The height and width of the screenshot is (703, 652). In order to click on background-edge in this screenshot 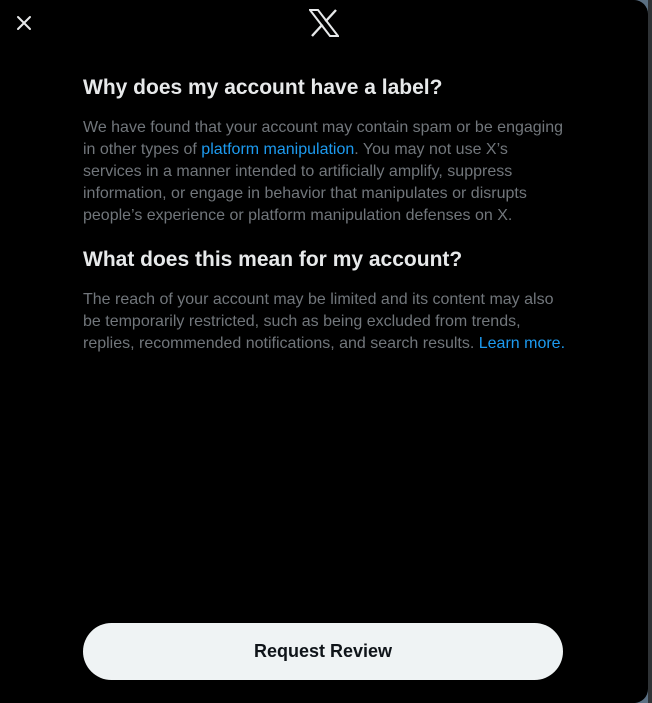, I will do `click(650, 351)`.